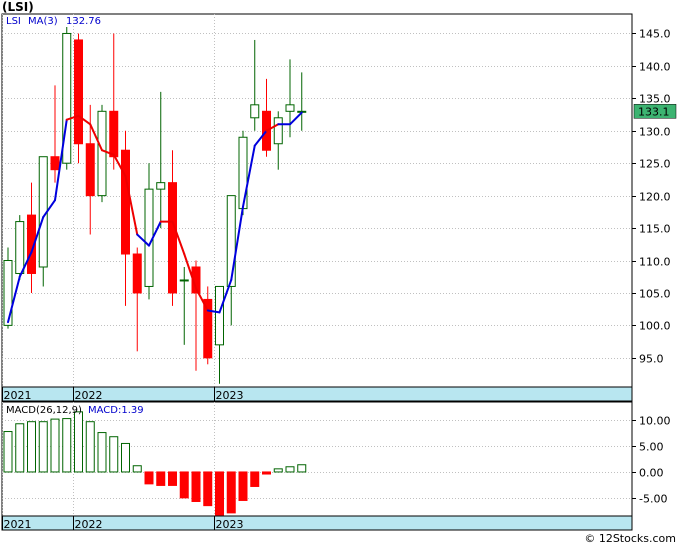  I want to click on price-tick-label: 130.0, so click(655, 132).